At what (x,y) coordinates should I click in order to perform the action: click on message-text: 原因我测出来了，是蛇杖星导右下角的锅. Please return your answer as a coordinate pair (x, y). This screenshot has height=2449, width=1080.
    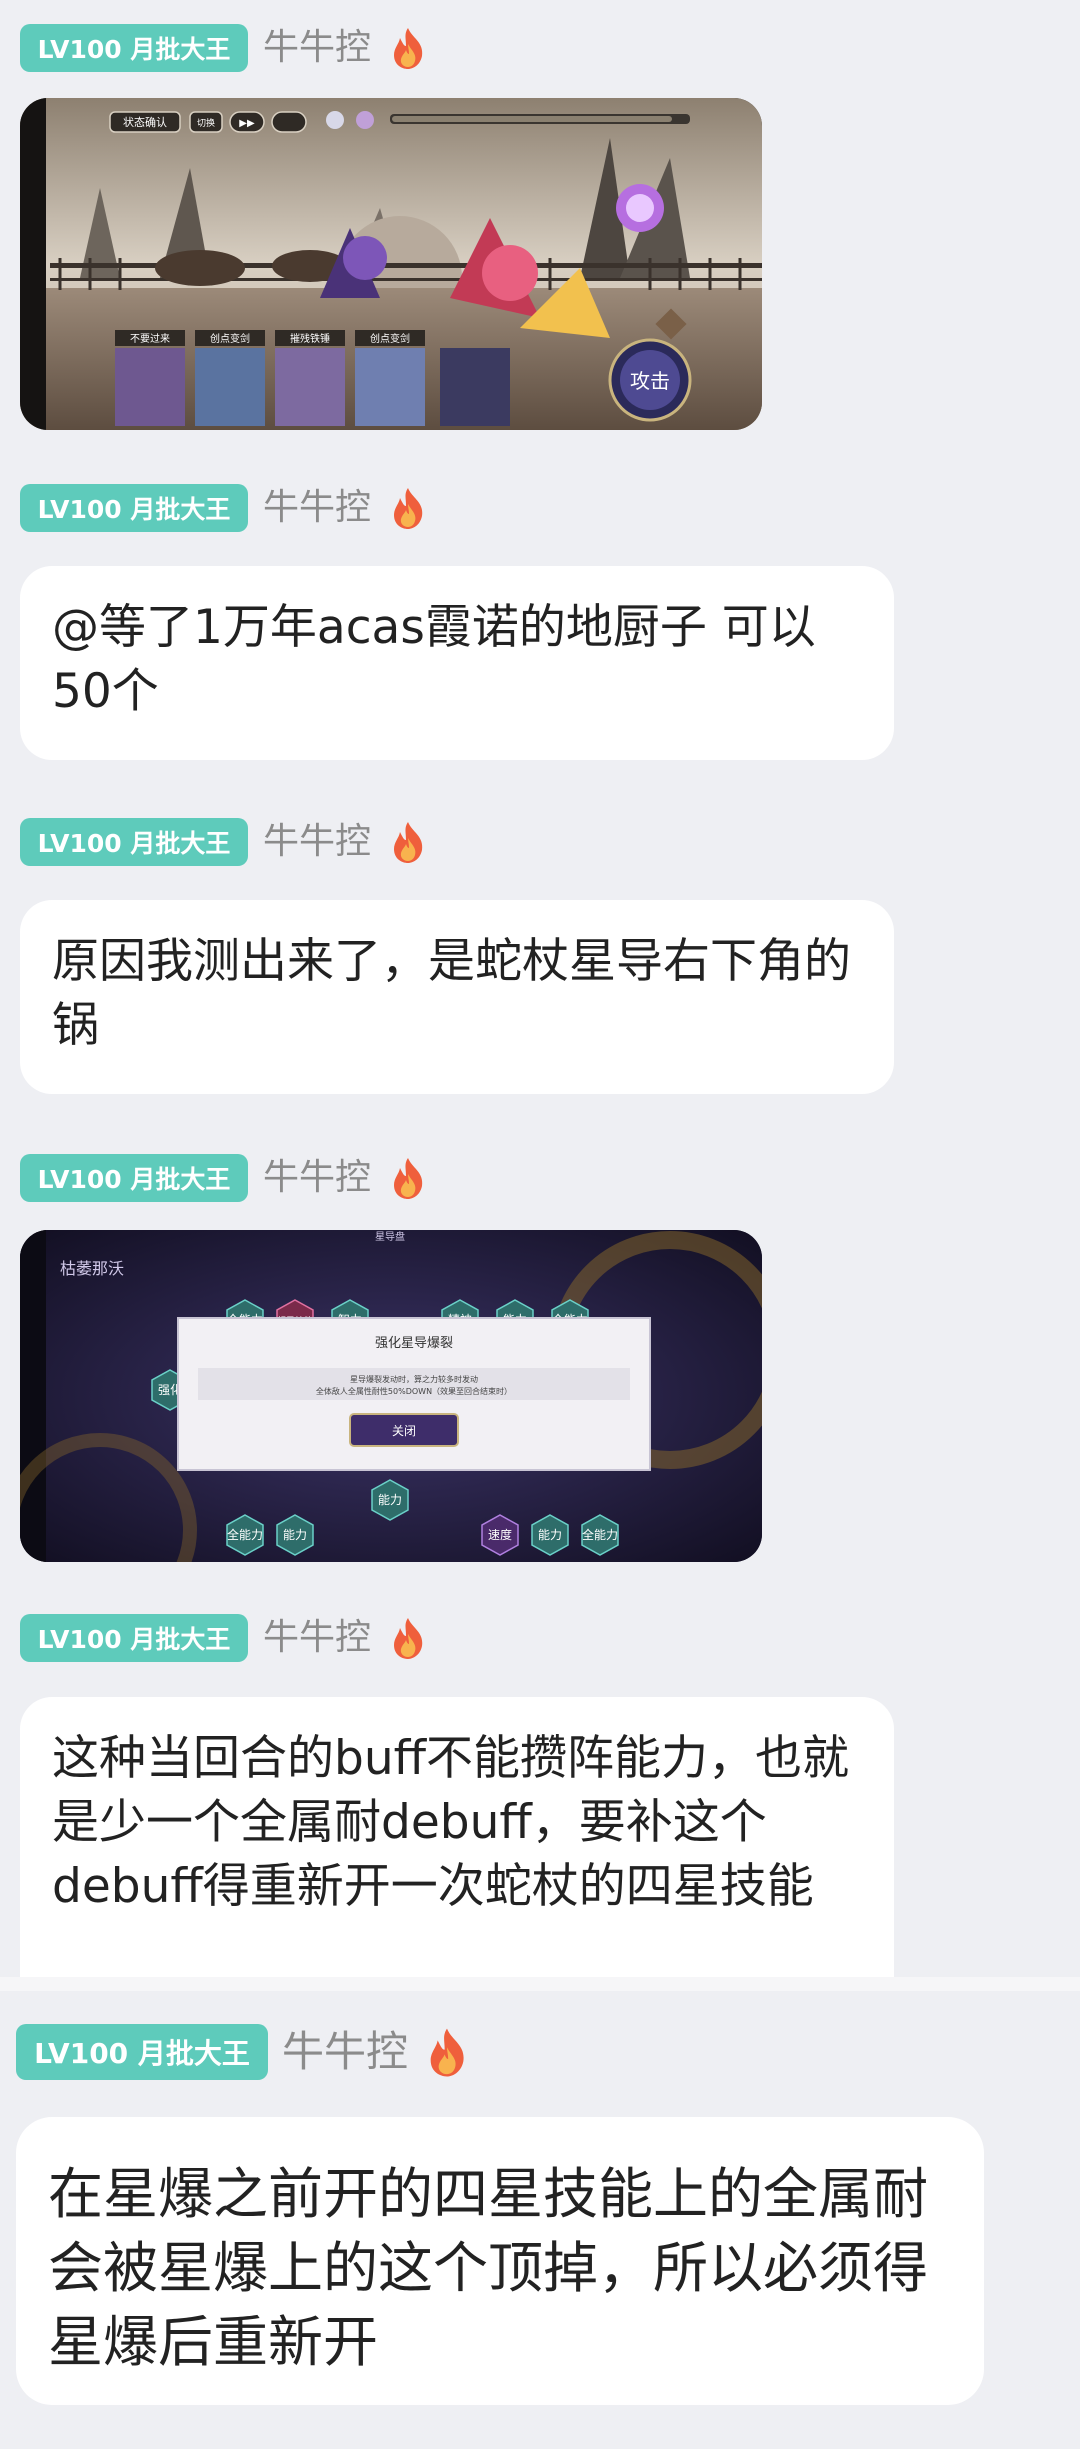
    Looking at the image, I should click on (451, 993).